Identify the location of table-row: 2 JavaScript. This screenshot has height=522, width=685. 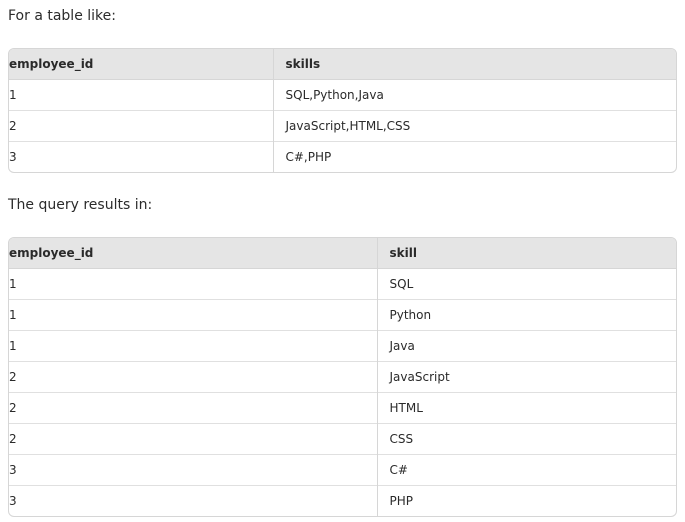
(342, 377).